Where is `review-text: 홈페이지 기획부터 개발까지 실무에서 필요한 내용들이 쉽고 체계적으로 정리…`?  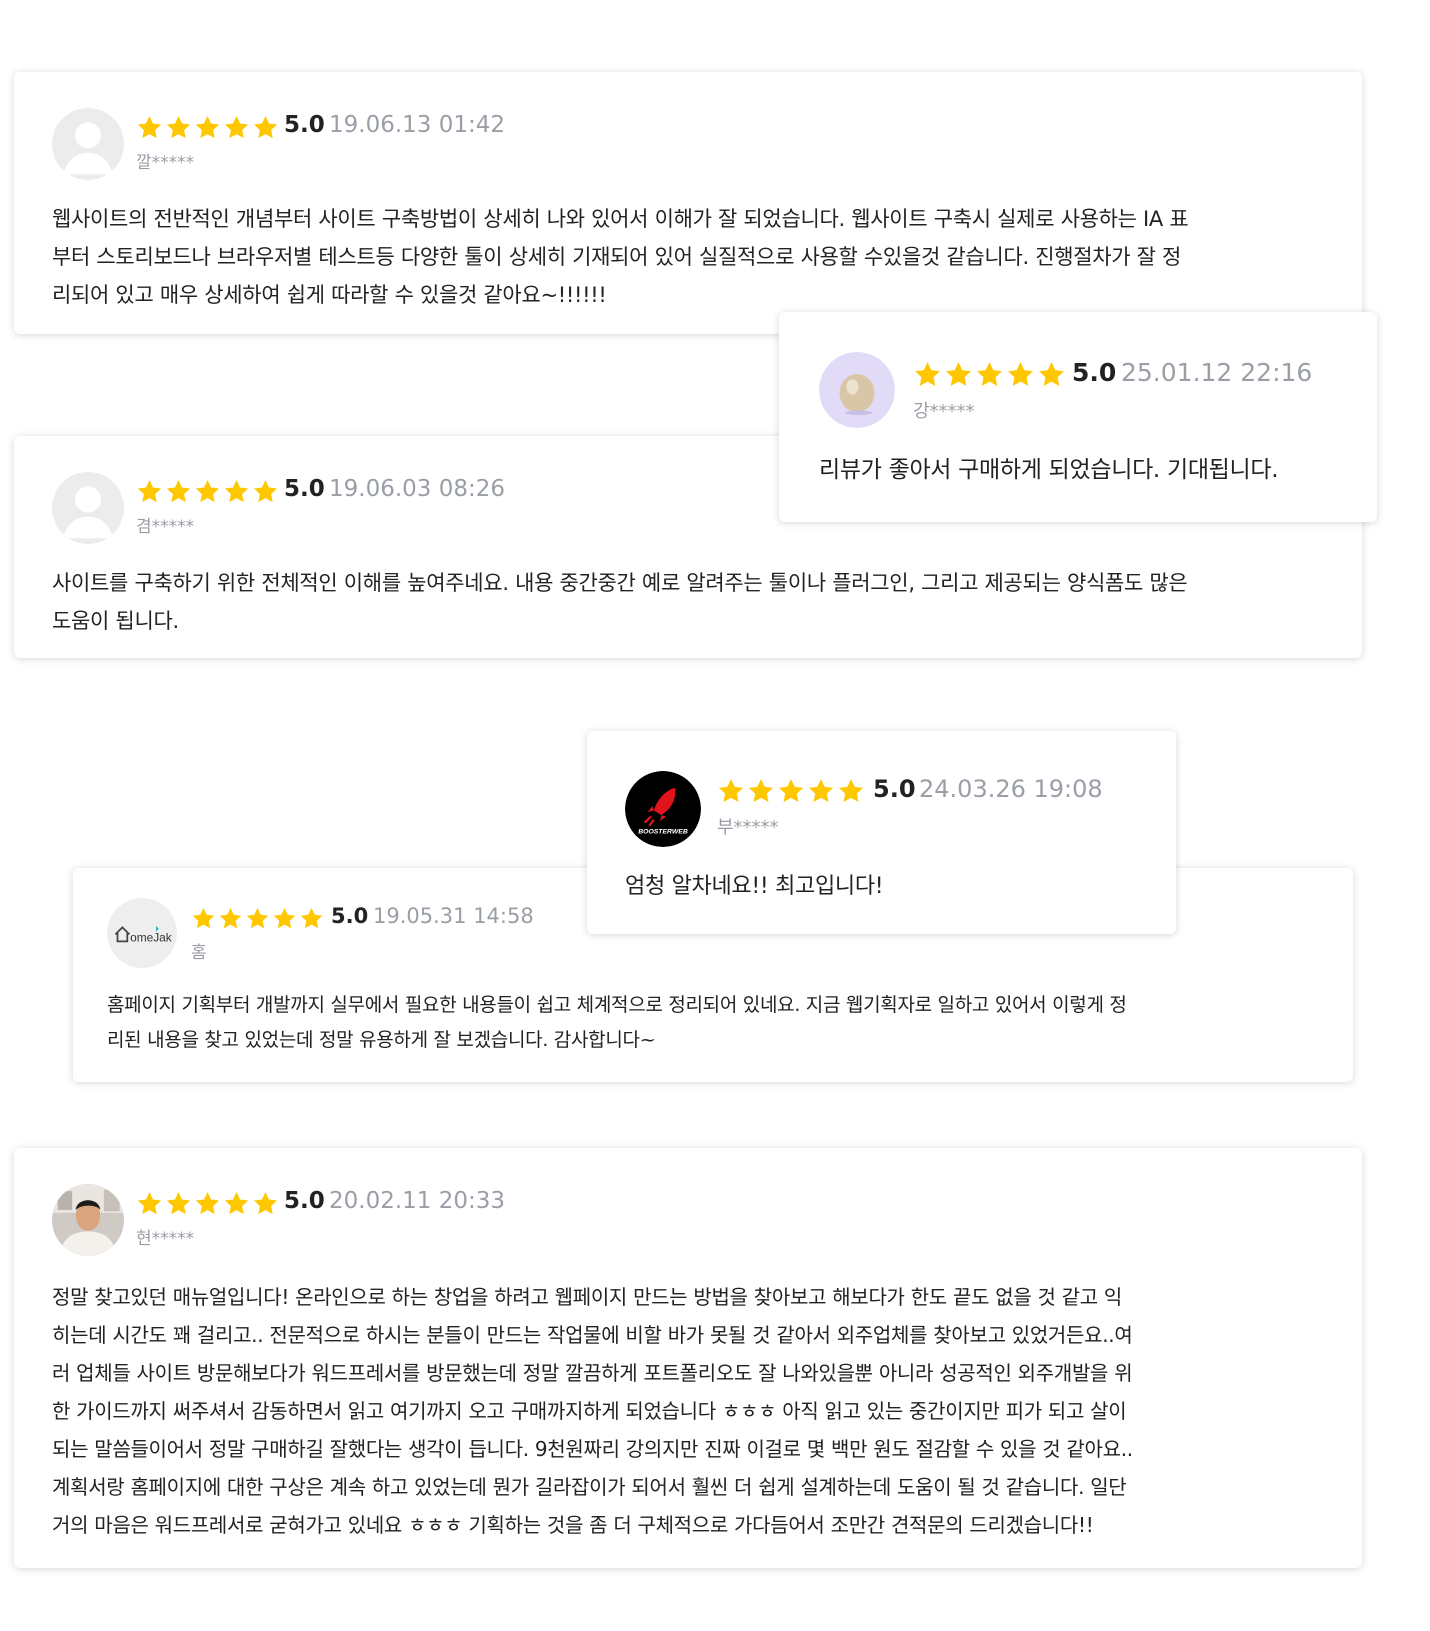 review-text: 홈페이지 기획부터 개발까지 실무에서 필요한 내용들이 쉽고 체계적으로 정리… is located at coordinates (617, 1023).